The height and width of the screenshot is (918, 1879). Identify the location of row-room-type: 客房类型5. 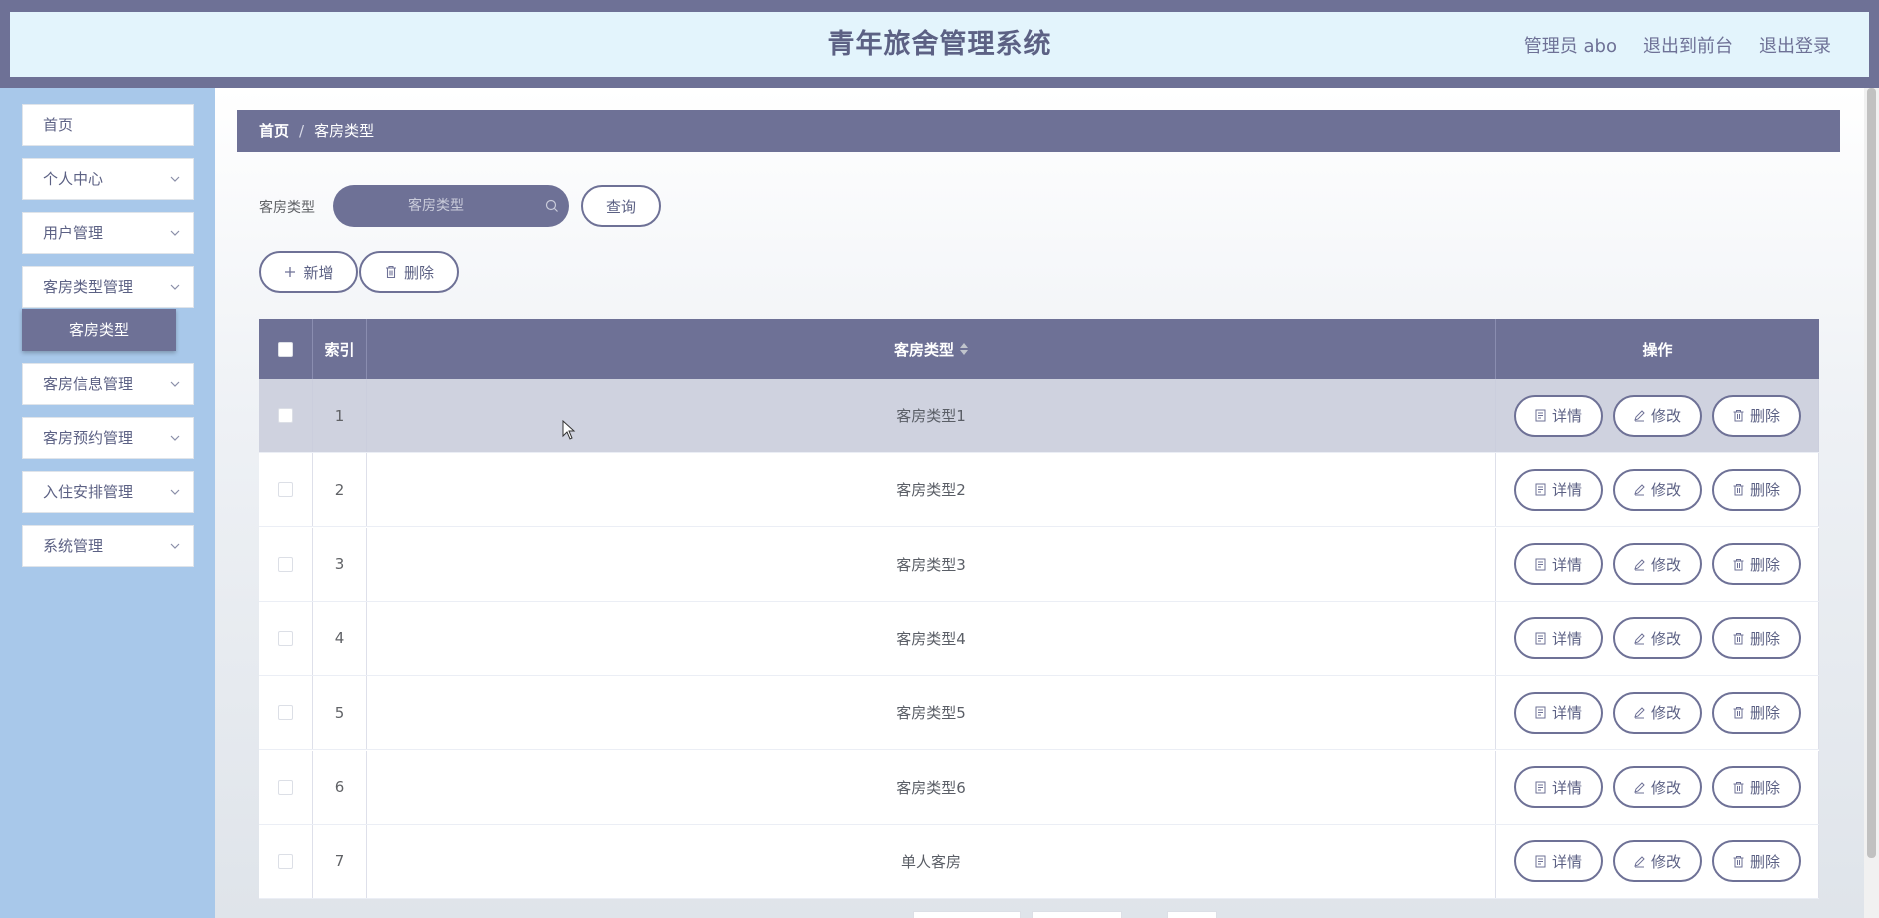
(931, 713).